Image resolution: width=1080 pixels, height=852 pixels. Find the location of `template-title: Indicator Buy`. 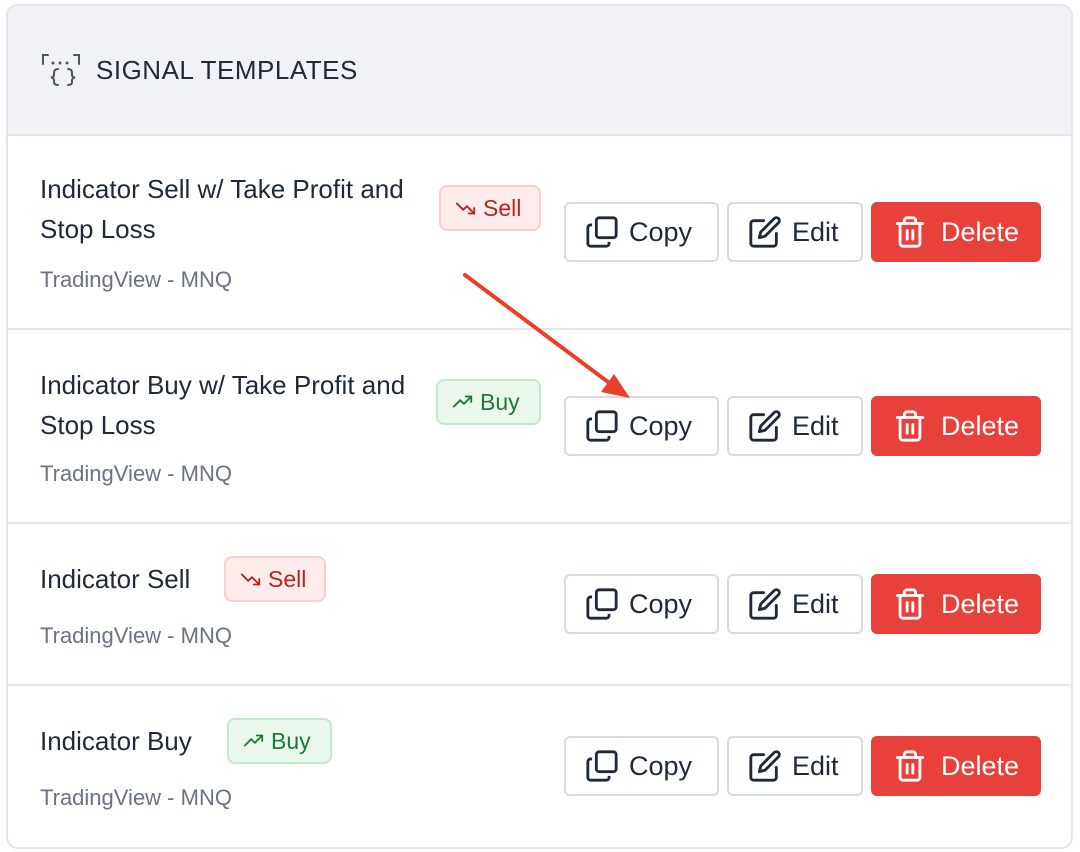

template-title: Indicator Buy is located at coordinates (116, 741).